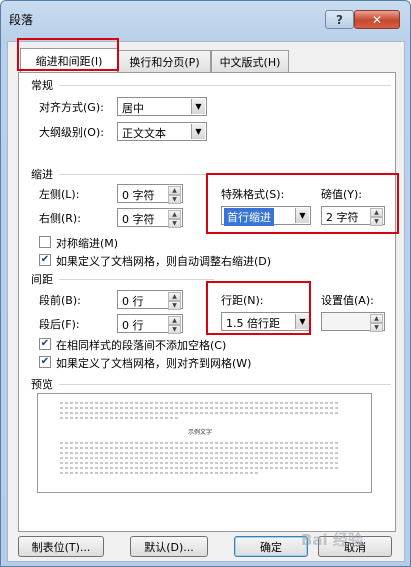  What do you see at coordinates (45, 242) in the screenshot?
I see `mirror-indents-checkbox` at bounding box center [45, 242].